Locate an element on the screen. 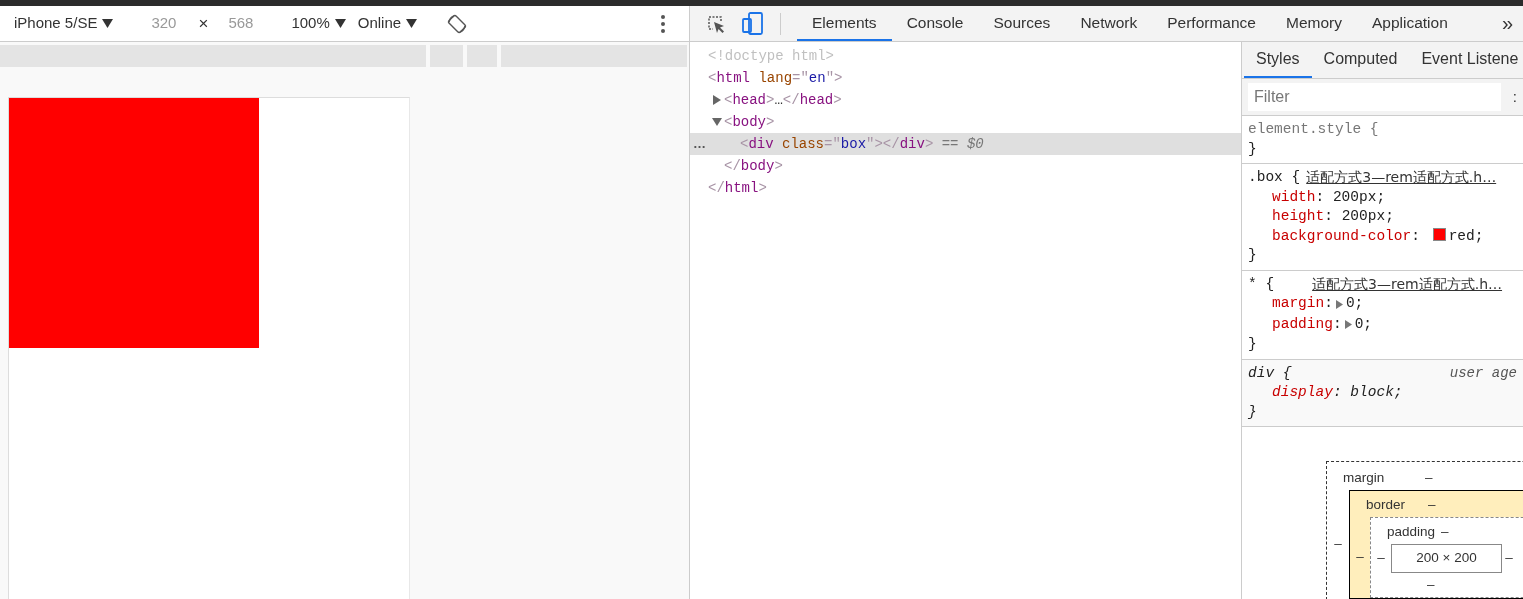 This screenshot has width=1523, height=599. dom-node-text: </body> is located at coordinates (753, 166).